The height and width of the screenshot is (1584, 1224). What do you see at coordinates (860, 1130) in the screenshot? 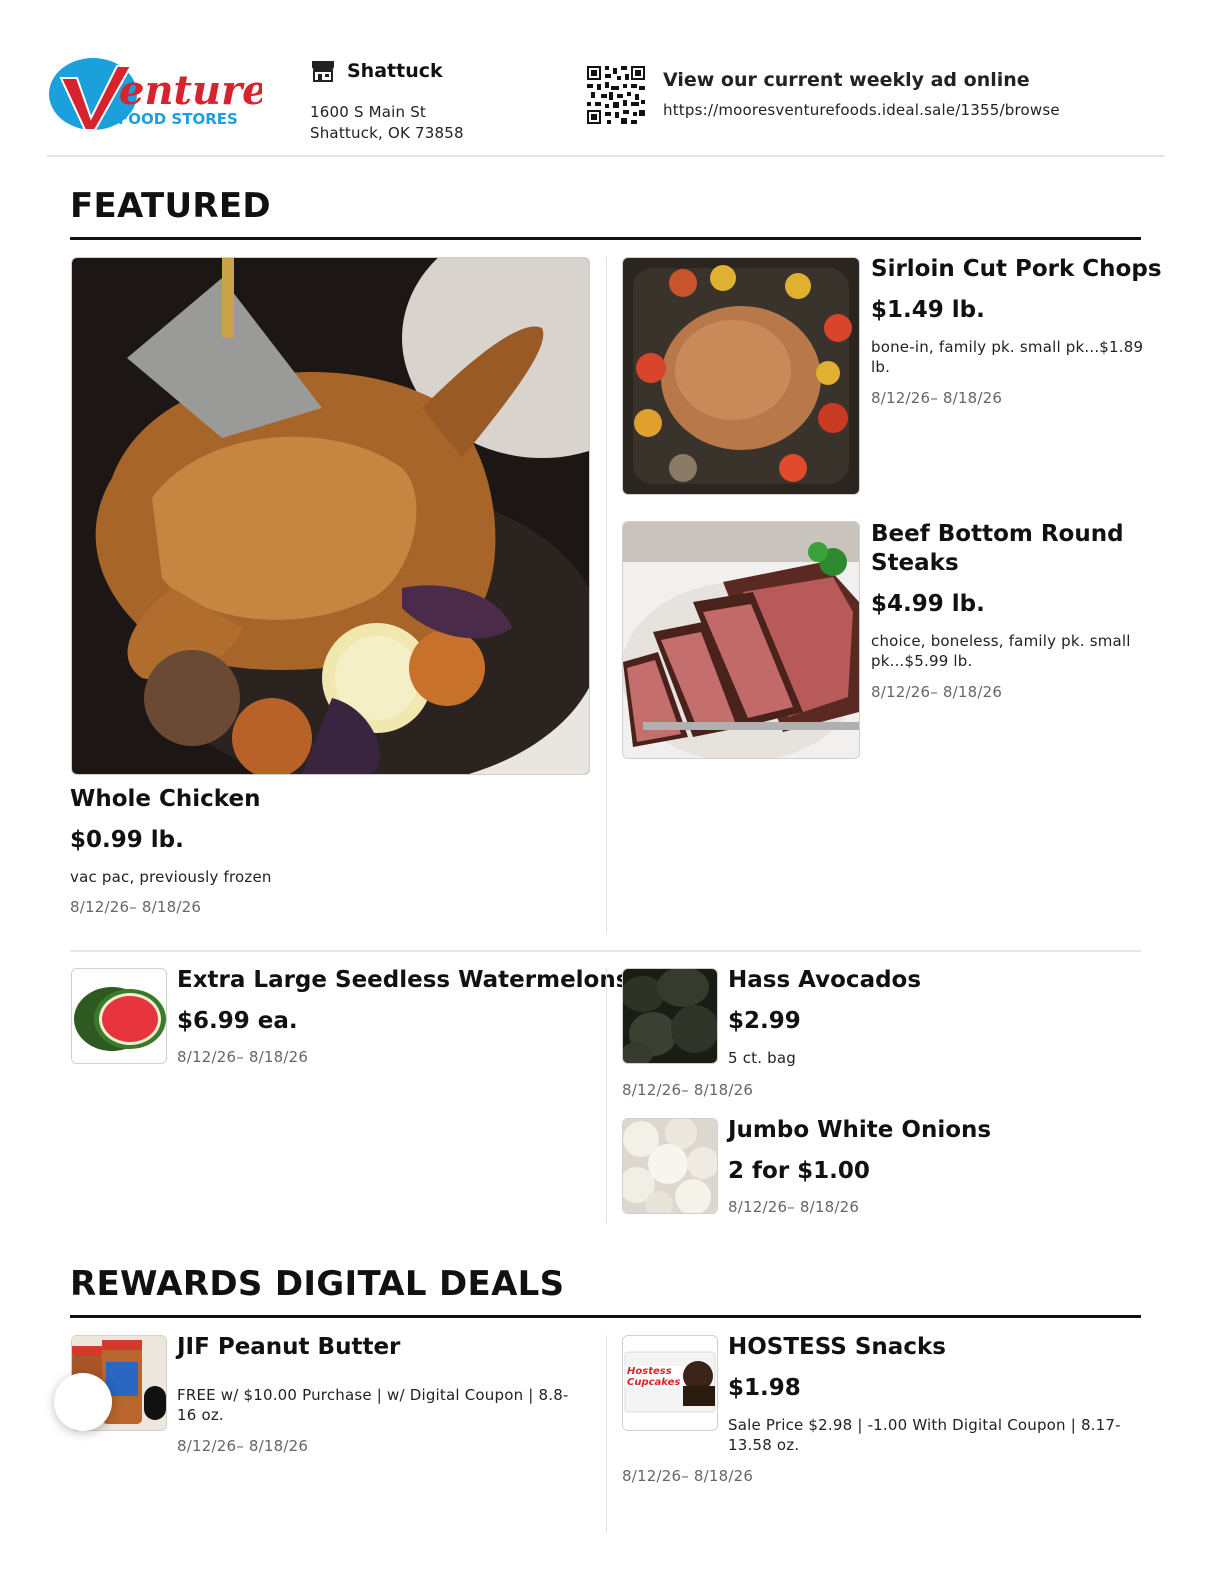
I see `onions-name: Jumbo White Onions` at bounding box center [860, 1130].